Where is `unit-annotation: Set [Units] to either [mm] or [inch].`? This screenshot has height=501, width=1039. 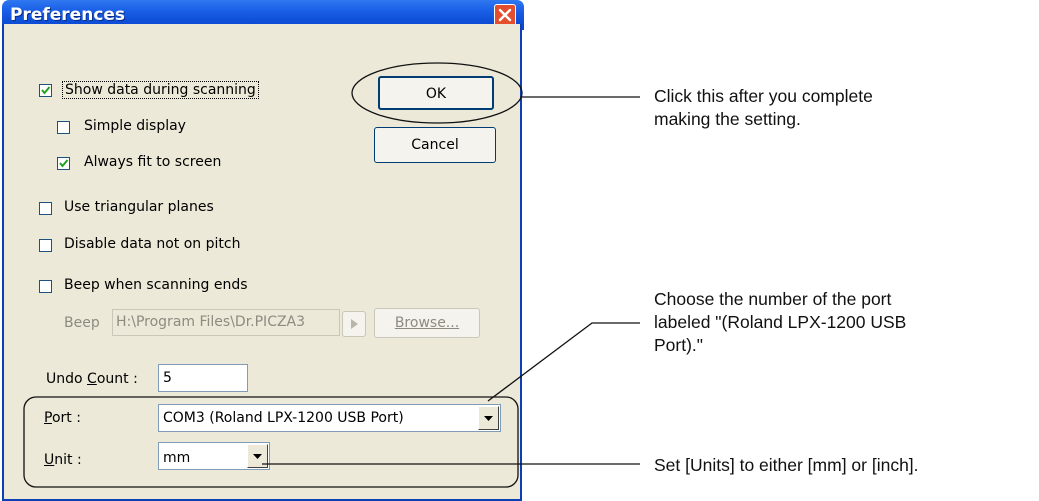
unit-annotation: Set [Units] to either [mm] or [inch]. is located at coordinates (786, 465).